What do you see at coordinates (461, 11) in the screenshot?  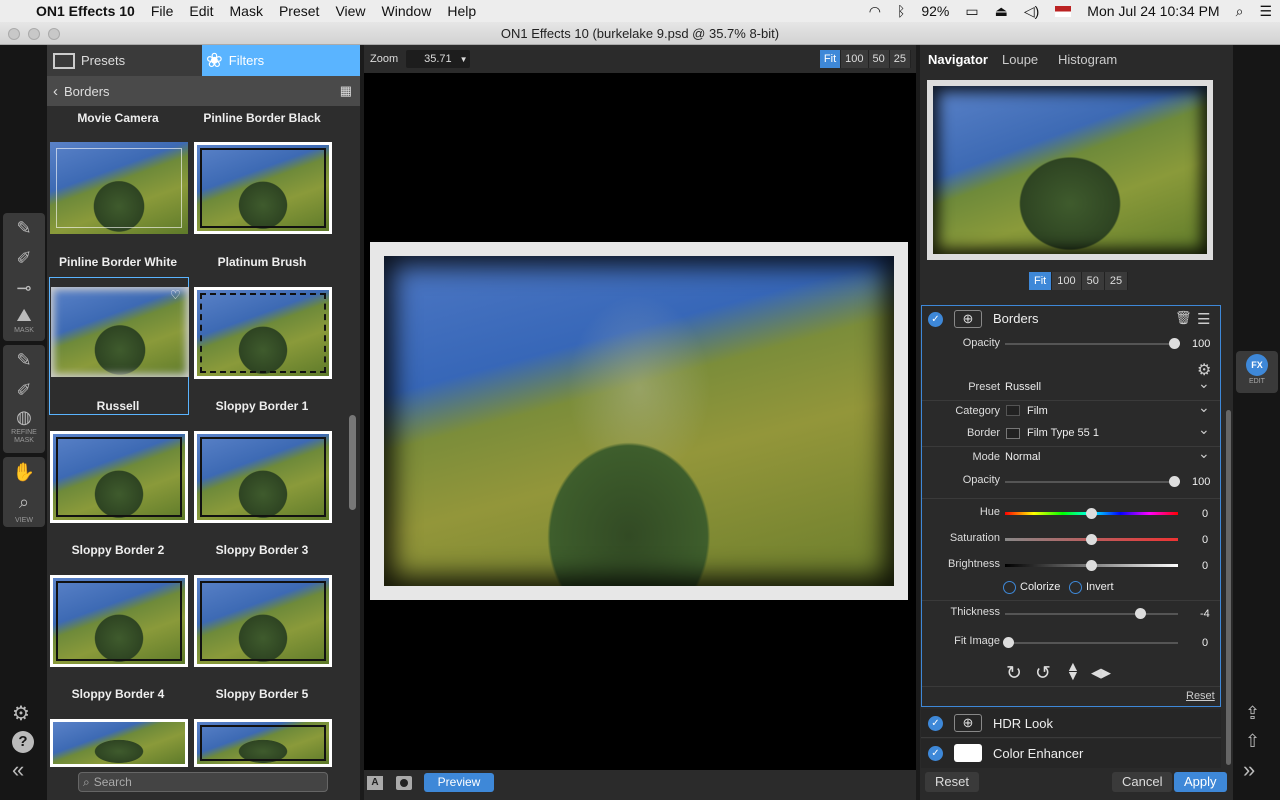 I see `menu-help: Help` at bounding box center [461, 11].